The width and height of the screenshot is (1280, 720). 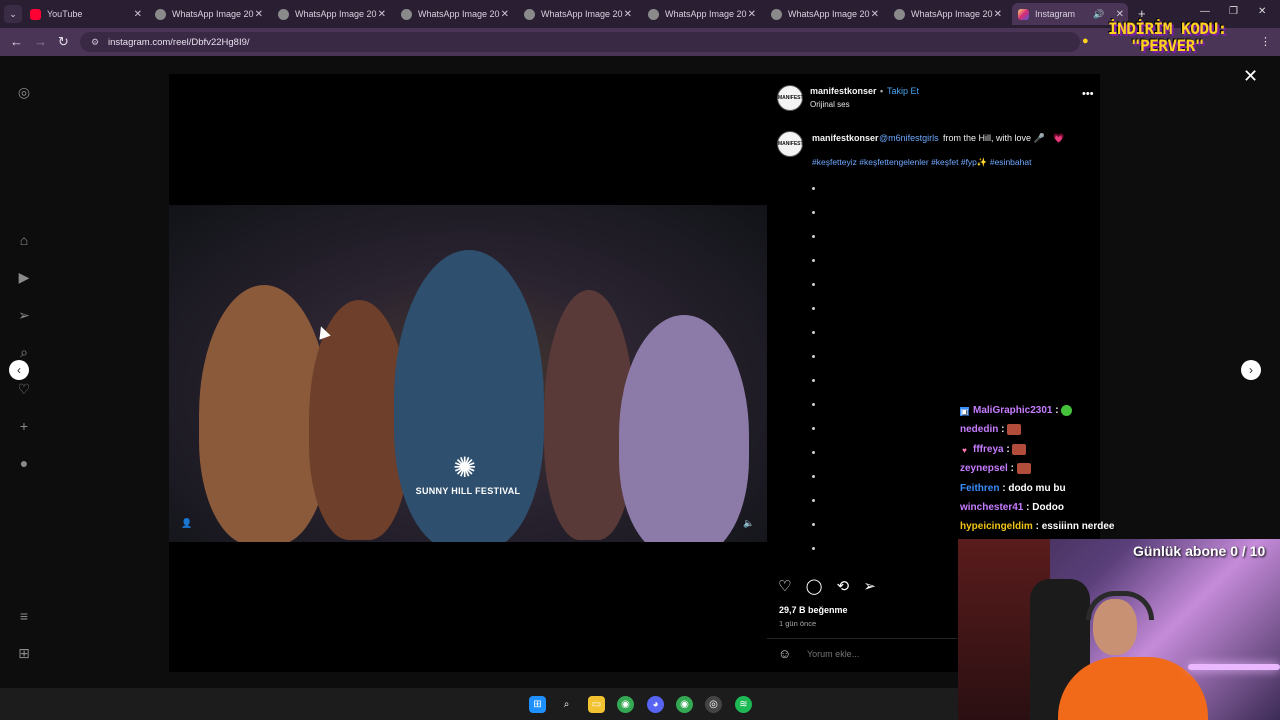 I want to click on chat-username: MaliGraphic2301, so click(x=1013, y=411).